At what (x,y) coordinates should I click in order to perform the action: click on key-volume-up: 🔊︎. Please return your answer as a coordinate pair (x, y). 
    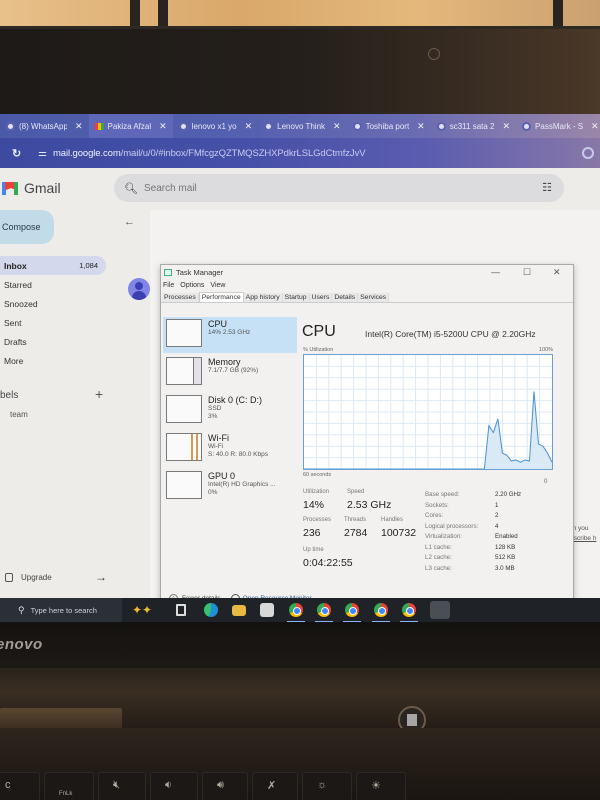
    Looking at the image, I should click on (225, 786).